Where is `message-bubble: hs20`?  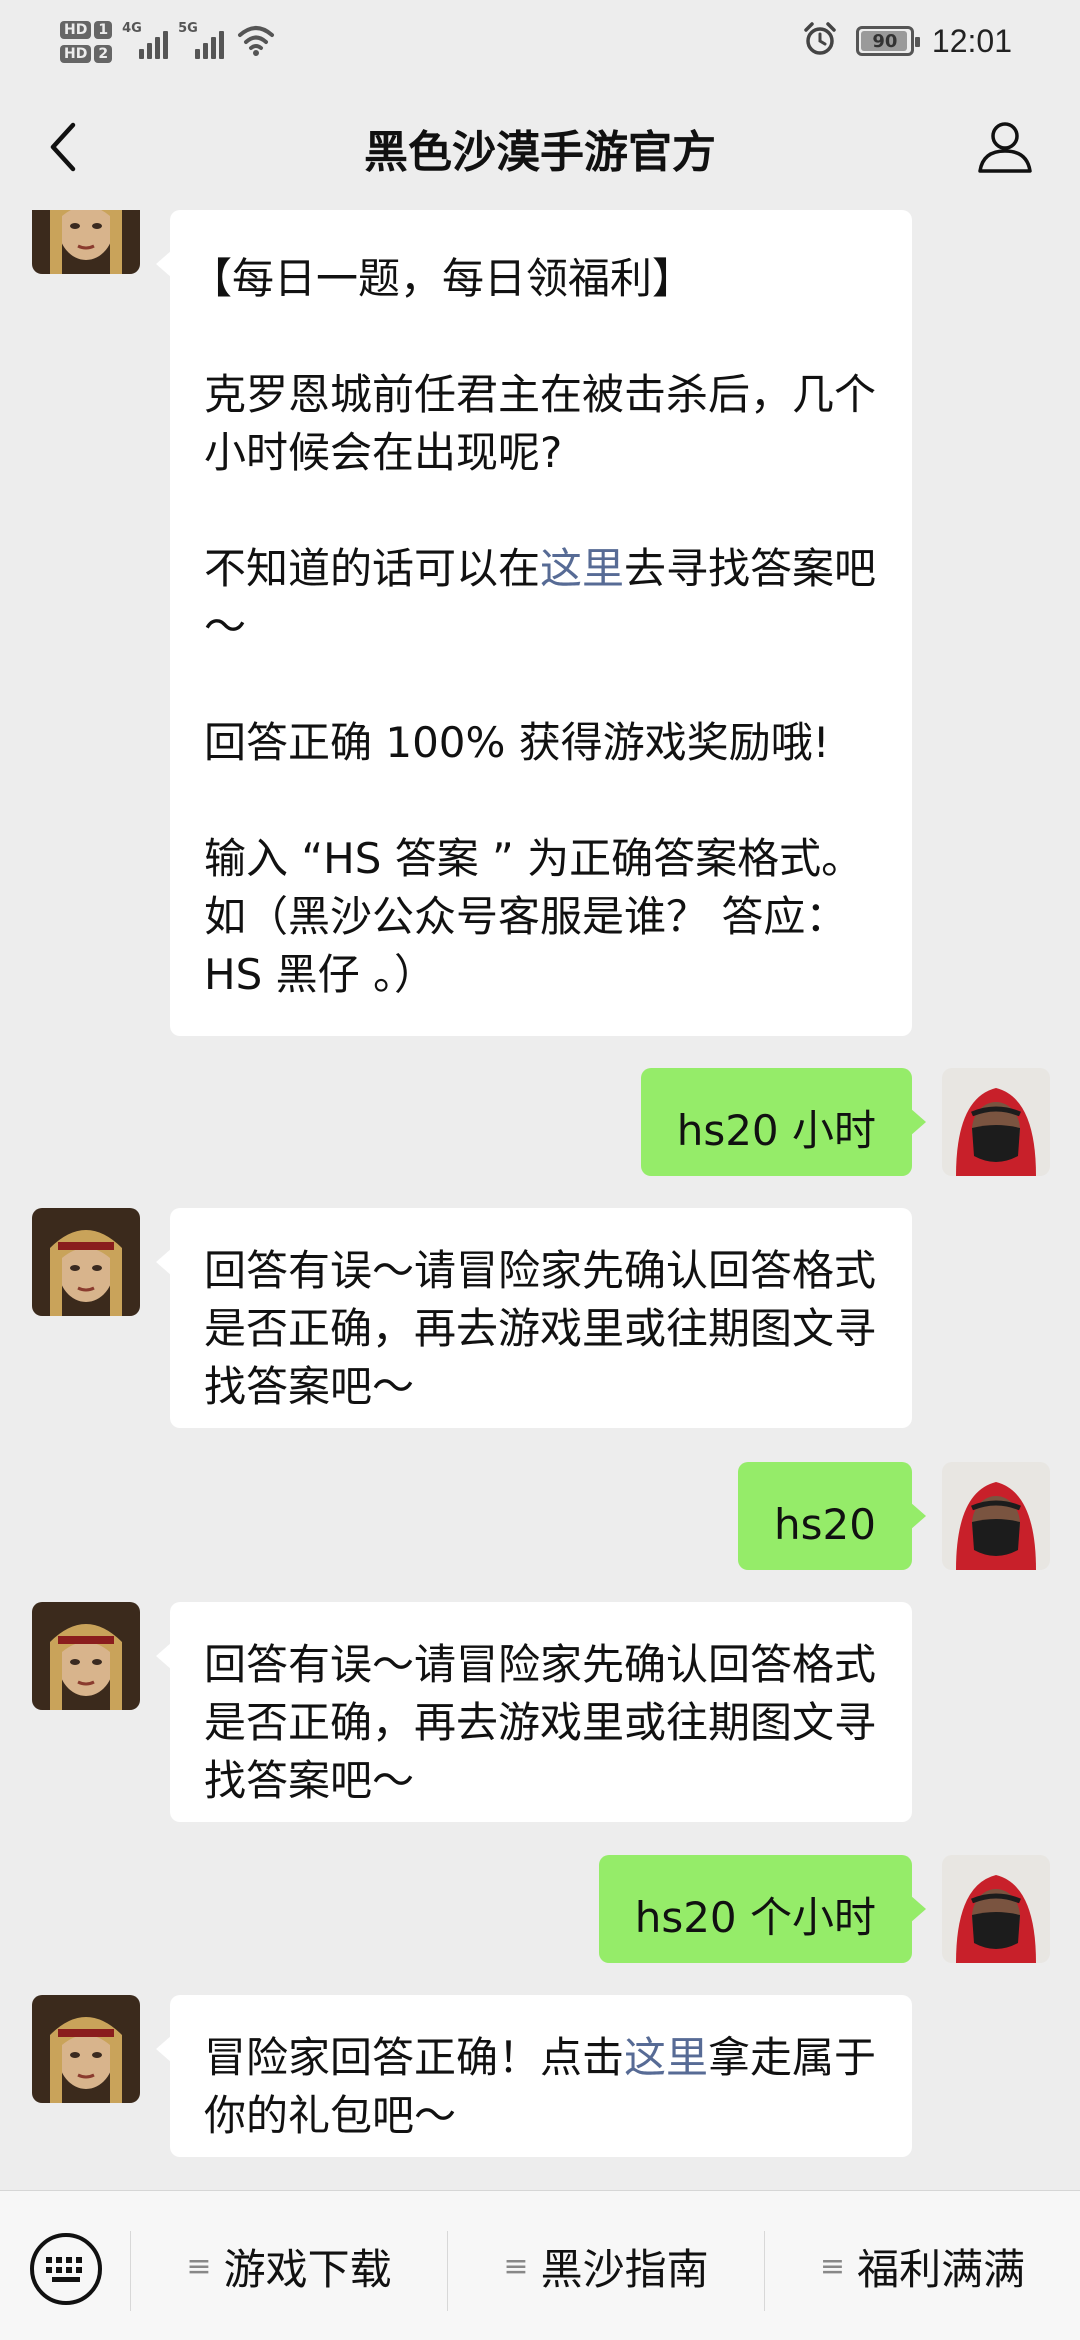 message-bubble: hs20 is located at coordinates (832, 1516).